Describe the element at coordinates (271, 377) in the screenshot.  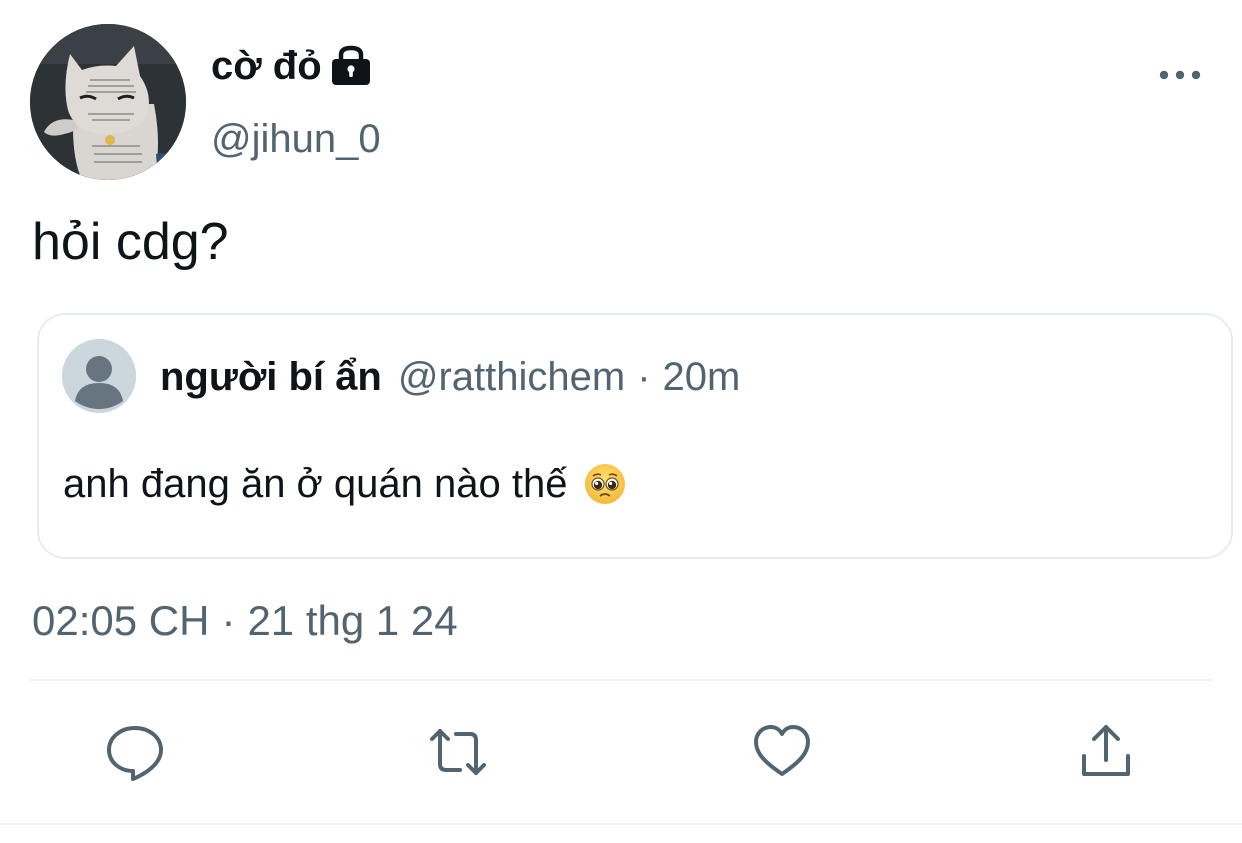
I see `quoted-author-name: người bí ẩn` at that location.